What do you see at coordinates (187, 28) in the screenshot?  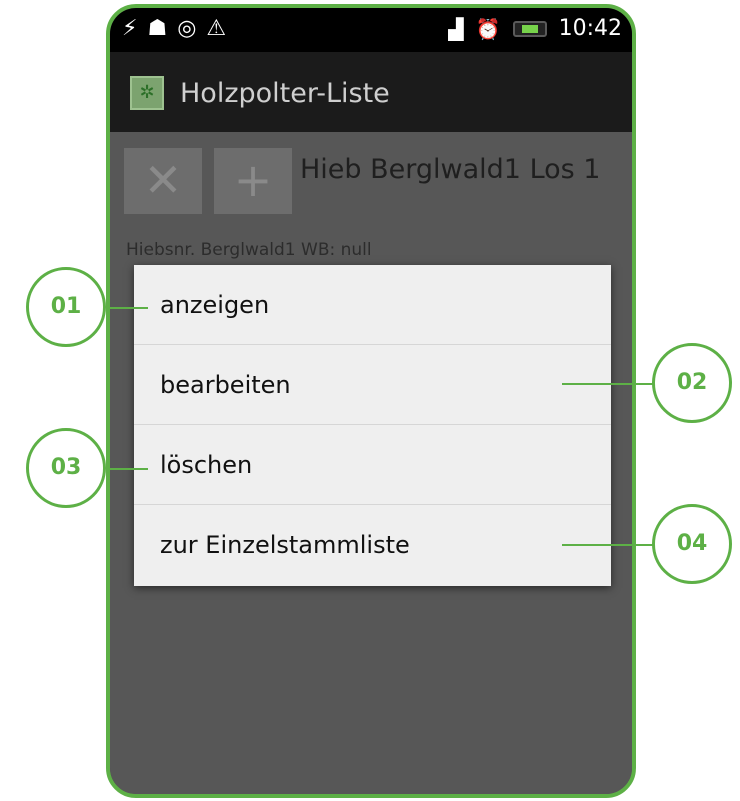 I see `location-icon: ◎` at bounding box center [187, 28].